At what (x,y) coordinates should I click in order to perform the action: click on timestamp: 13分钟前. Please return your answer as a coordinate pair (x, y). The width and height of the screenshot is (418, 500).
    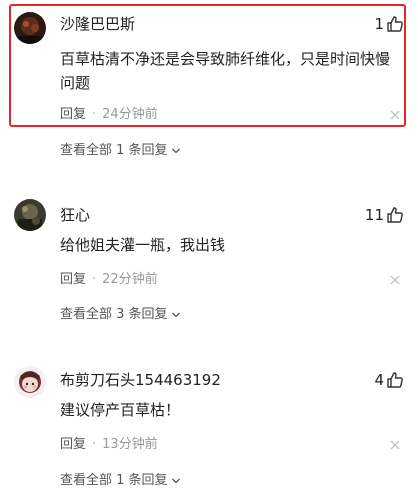
    Looking at the image, I should click on (130, 444).